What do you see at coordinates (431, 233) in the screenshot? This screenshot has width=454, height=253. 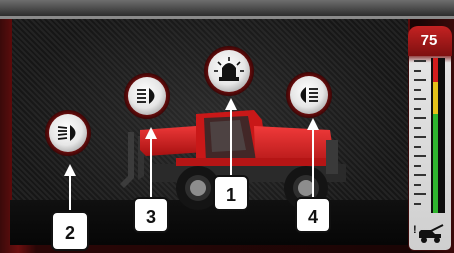 I see `machine-stability-icon` at bounding box center [431, 233].